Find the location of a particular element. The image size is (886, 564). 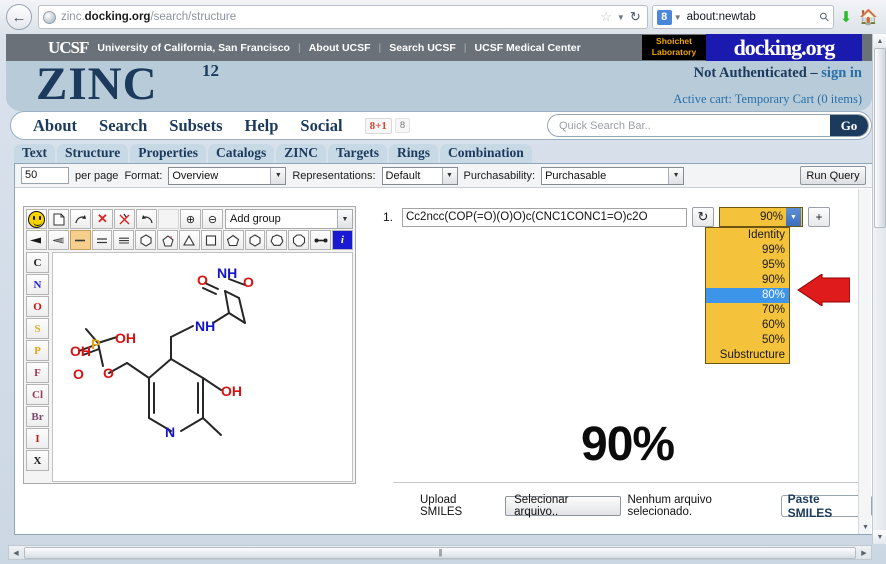

quick-search-go-button: Go is located at coordinates (849, 125).